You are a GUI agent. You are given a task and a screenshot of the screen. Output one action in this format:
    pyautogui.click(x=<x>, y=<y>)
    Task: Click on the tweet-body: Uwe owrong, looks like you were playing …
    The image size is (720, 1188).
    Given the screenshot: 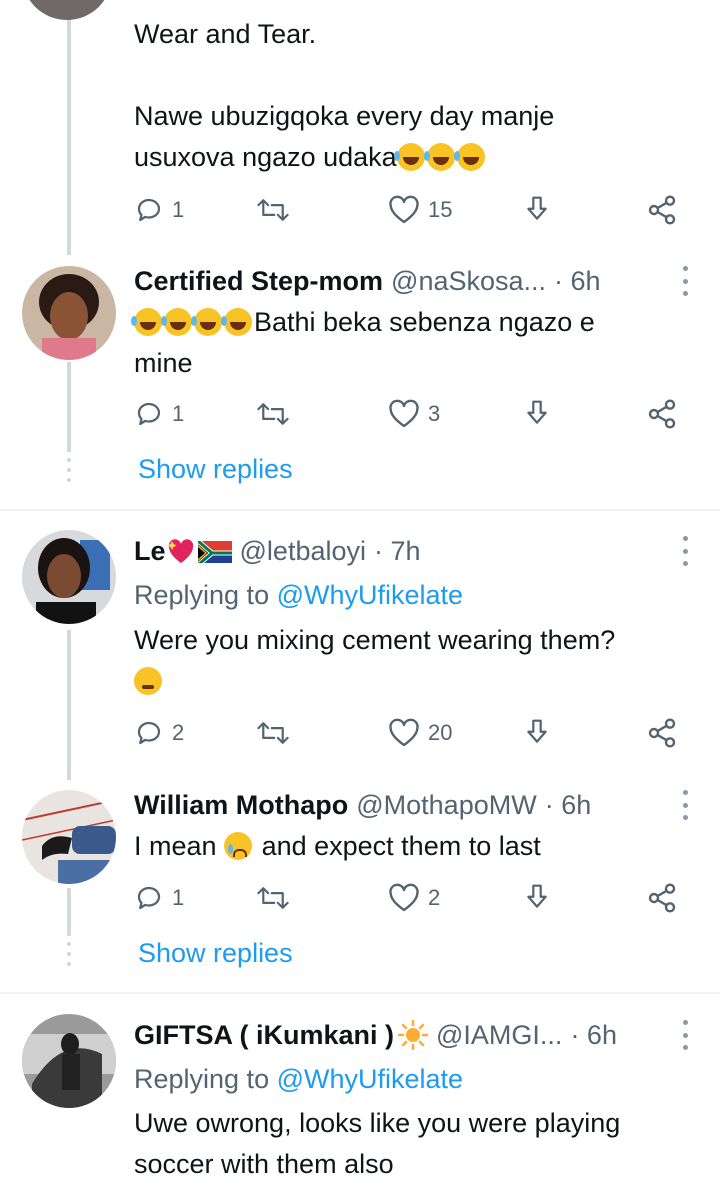 What is the action you would take?
    pyautogui.click(x=414, y=1144)
    